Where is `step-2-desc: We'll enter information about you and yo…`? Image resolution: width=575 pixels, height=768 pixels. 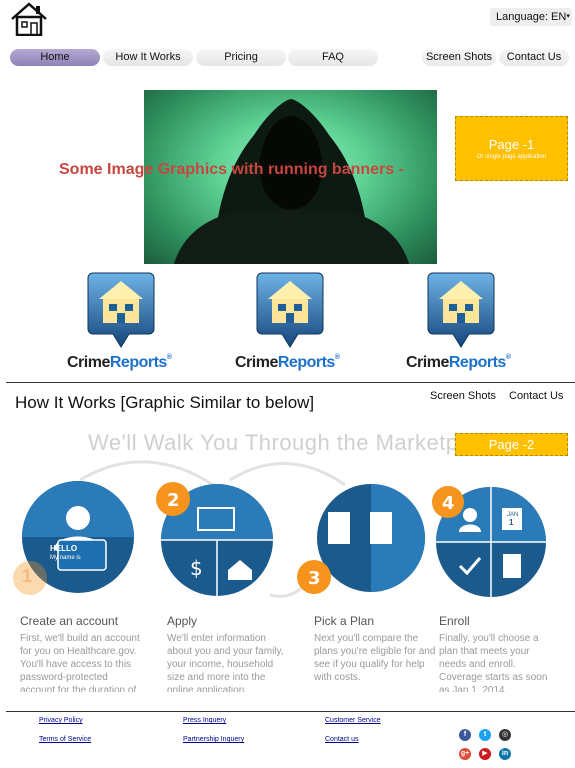 step-2-desc: We'll enter information about you and yo… is located at coordinates (225, 662).